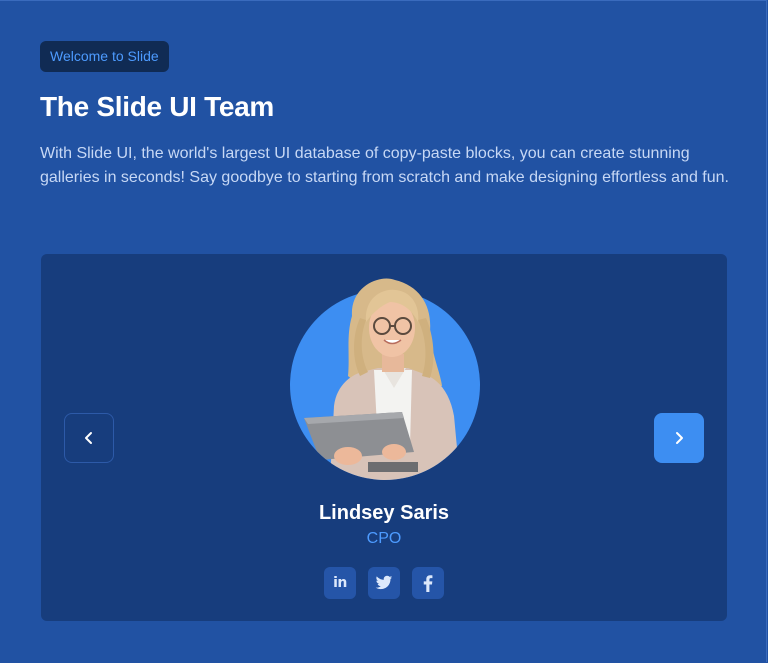  What do you see at coordinates (104, 56) in the screenshot?
I see `welcome-badge: Welcome to Slide` at bounding box center [104, 56].